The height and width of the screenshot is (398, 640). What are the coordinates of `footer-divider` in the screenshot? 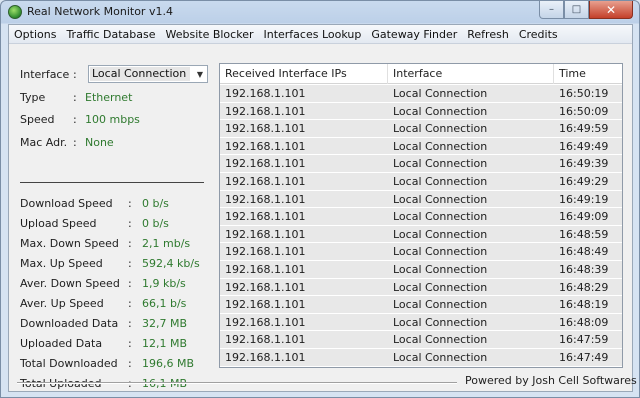 It's located at (237, 383).